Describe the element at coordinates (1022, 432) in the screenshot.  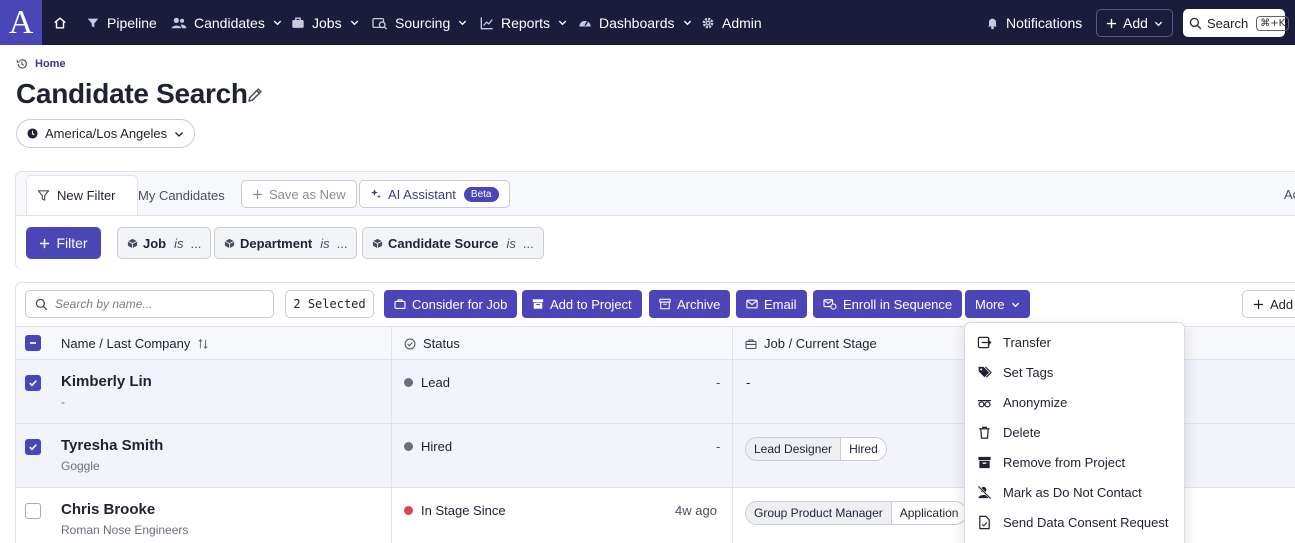
I see `menu-item-label: Delete` at that location.